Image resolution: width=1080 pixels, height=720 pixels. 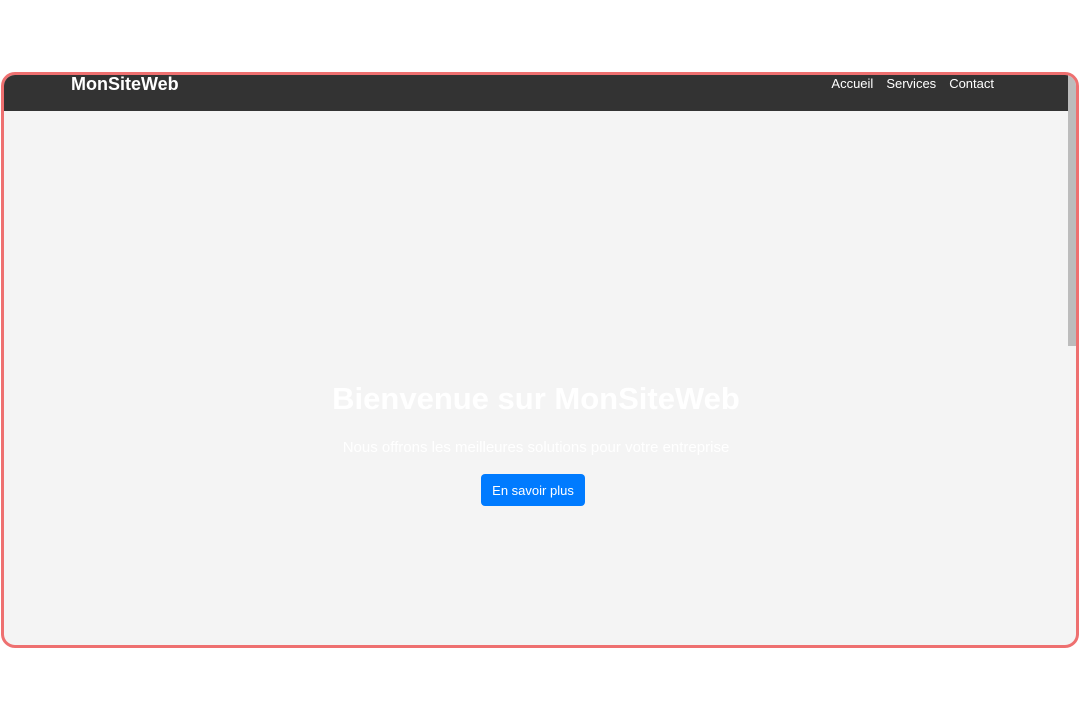 What do you see at coordinates (536, 398) in the screenshot?
I see `hero-title: Bienvenue sur MonSiteWeb` at bounding box center [536, 398].